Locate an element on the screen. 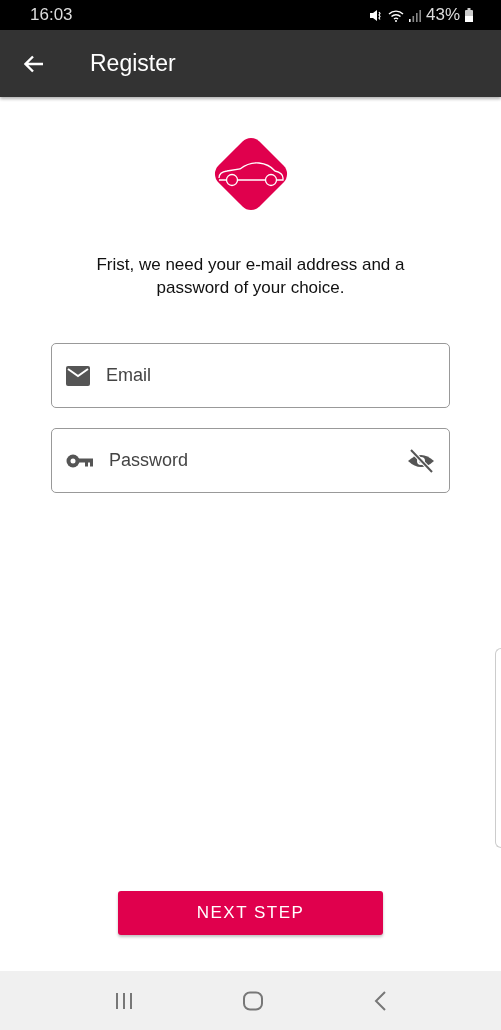  key-icon is located at coordinates (79, 460).